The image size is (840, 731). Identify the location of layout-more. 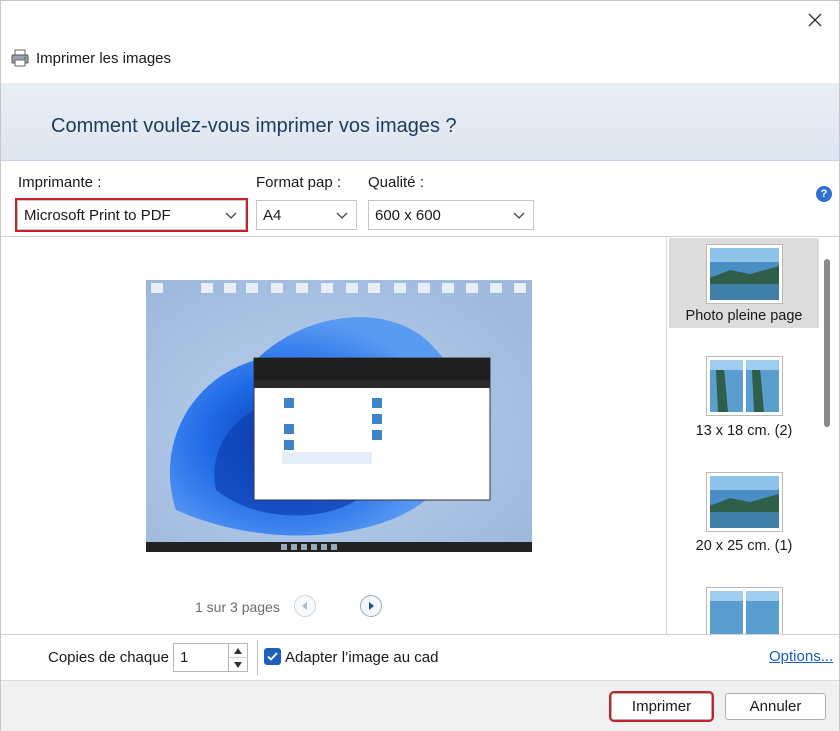
(744, 608).